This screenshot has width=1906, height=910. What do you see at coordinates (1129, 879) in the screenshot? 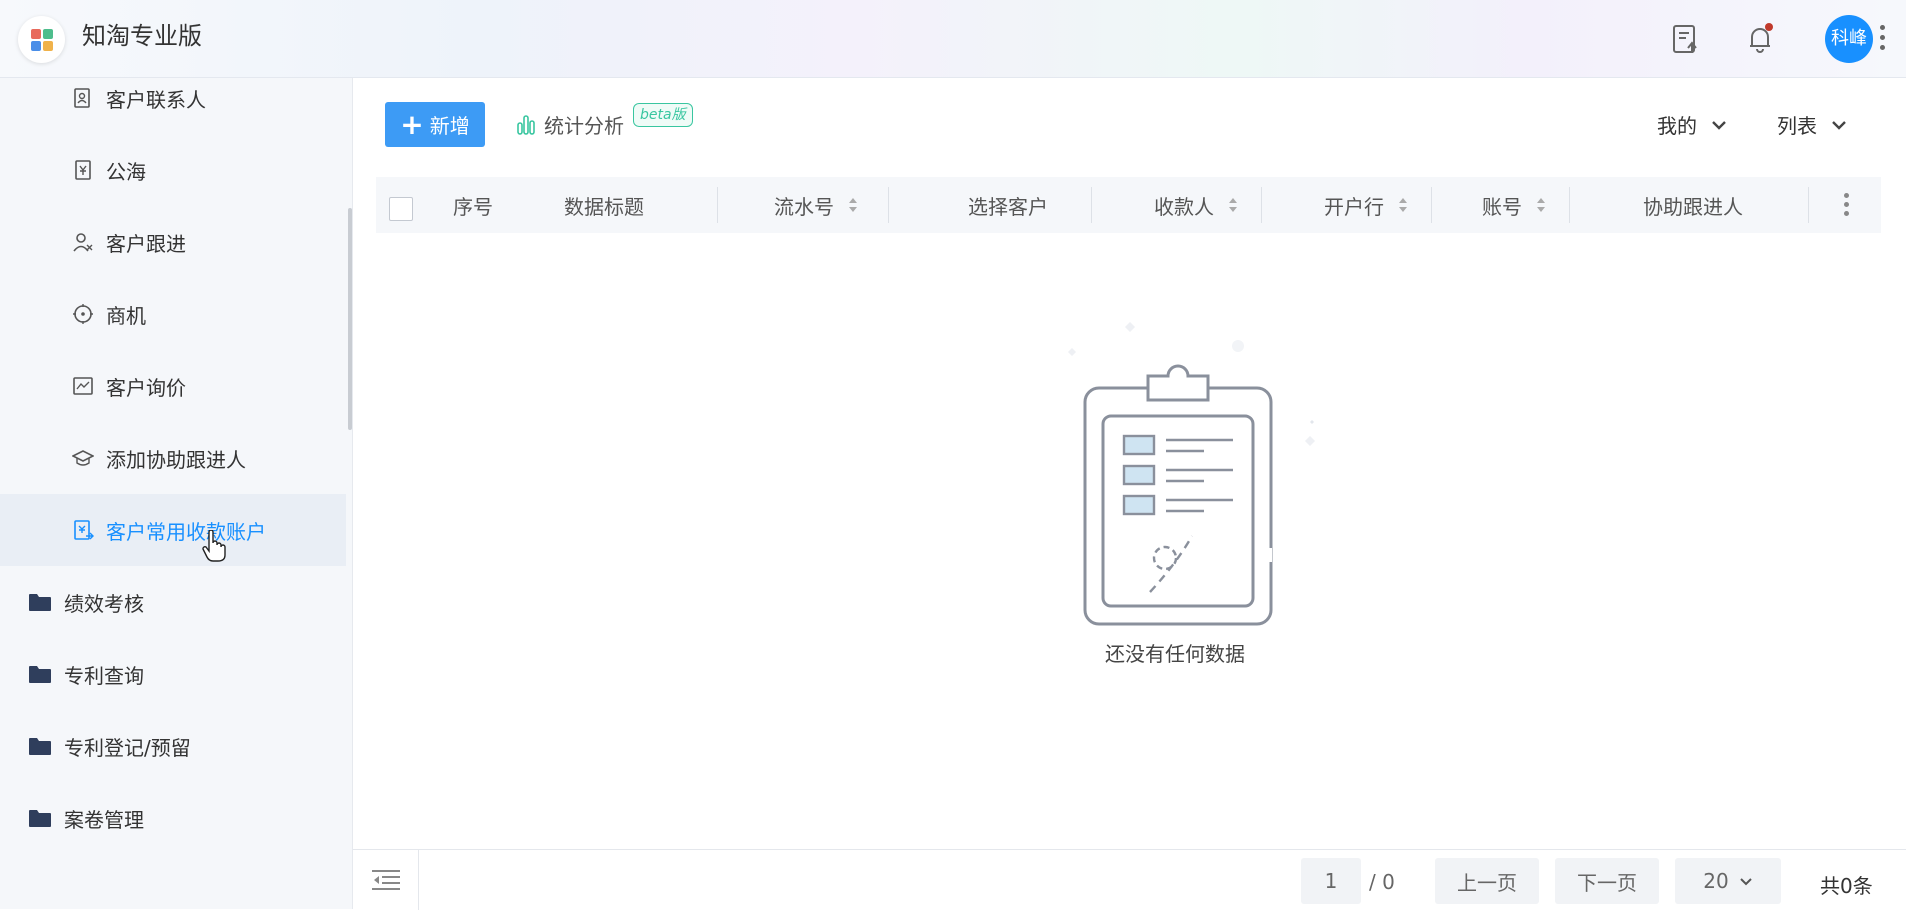
I see `pagination-bar: 1 / 0 上一页 下一页 20 共0条` at bounding box center [1129, 879].